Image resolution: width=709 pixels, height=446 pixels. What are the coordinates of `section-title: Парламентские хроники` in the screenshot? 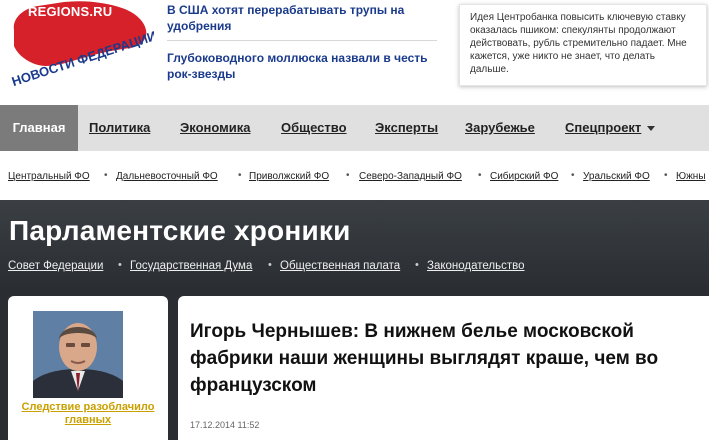 It's located at (180, 230).